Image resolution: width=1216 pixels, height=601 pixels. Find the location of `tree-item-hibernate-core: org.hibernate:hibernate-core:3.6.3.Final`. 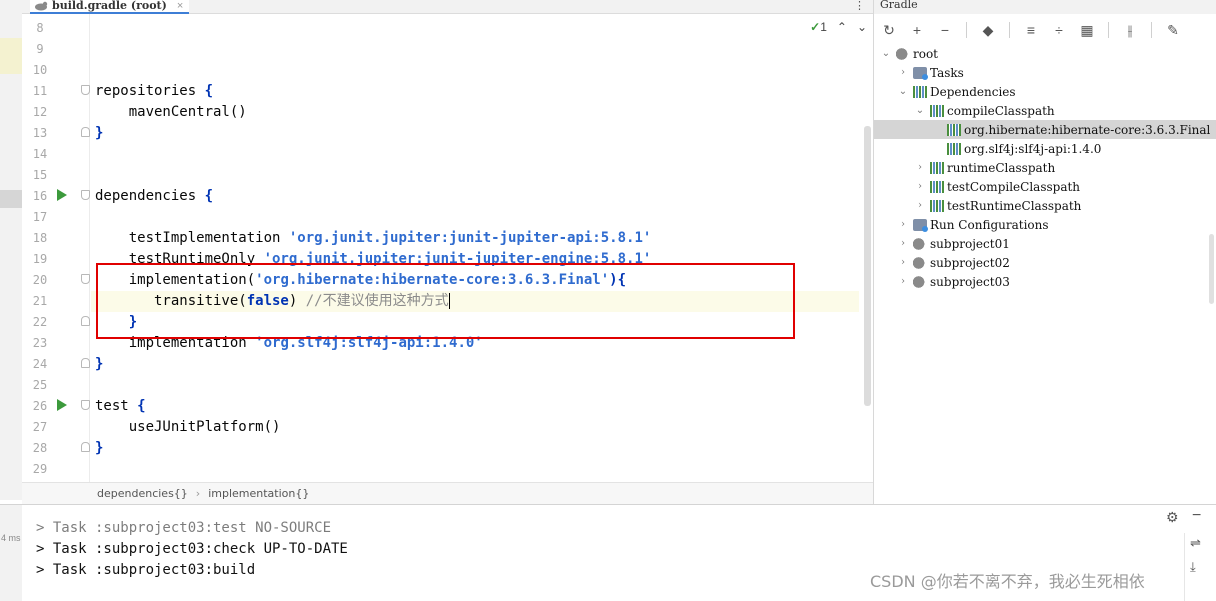

tree-item-hibernate-core: org.hibernate:hibernate-core:3.6.3.Final is located at coordinates (1045, 129).